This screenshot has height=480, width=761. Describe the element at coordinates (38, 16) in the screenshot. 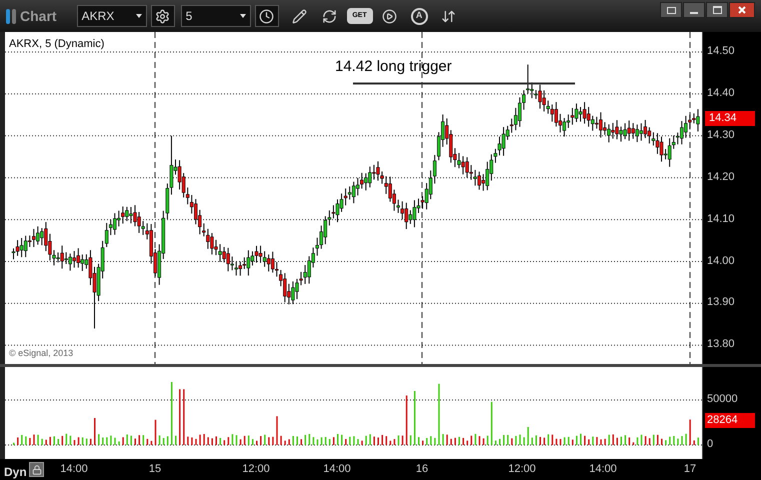

I see `window-title: Chart` at that location.